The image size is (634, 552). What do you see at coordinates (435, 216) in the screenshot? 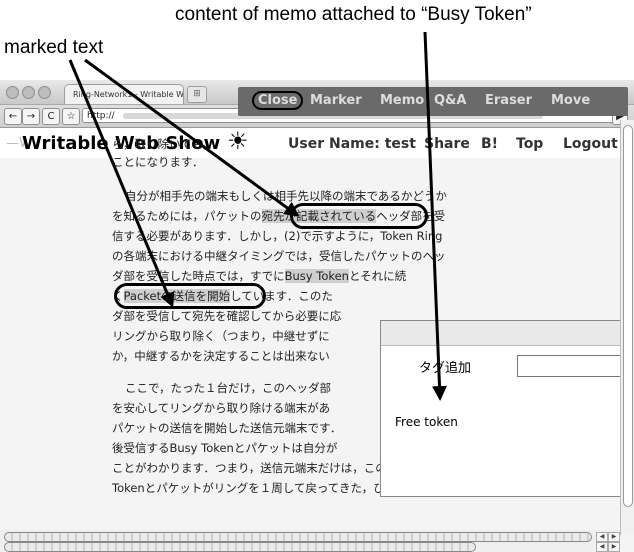
I see `arrow-to-memo` at bounding box center [435, 216].